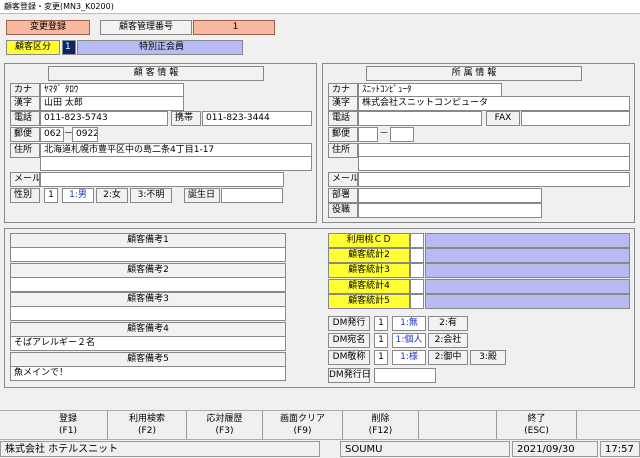 The image size is (640, 458). Describe the element at coordinates (146, 27) in the screenshot. I see `customer-no-label: 顧客管理番号` at that location.